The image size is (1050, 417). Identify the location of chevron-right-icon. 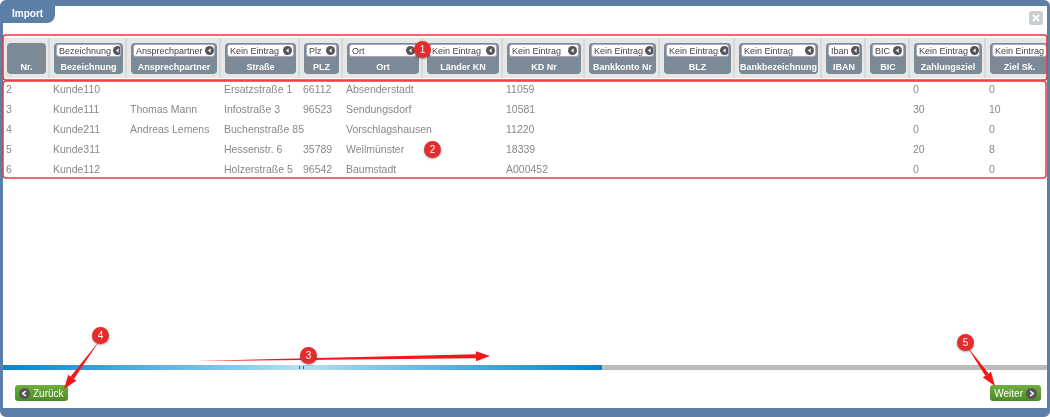
(1031, 393).